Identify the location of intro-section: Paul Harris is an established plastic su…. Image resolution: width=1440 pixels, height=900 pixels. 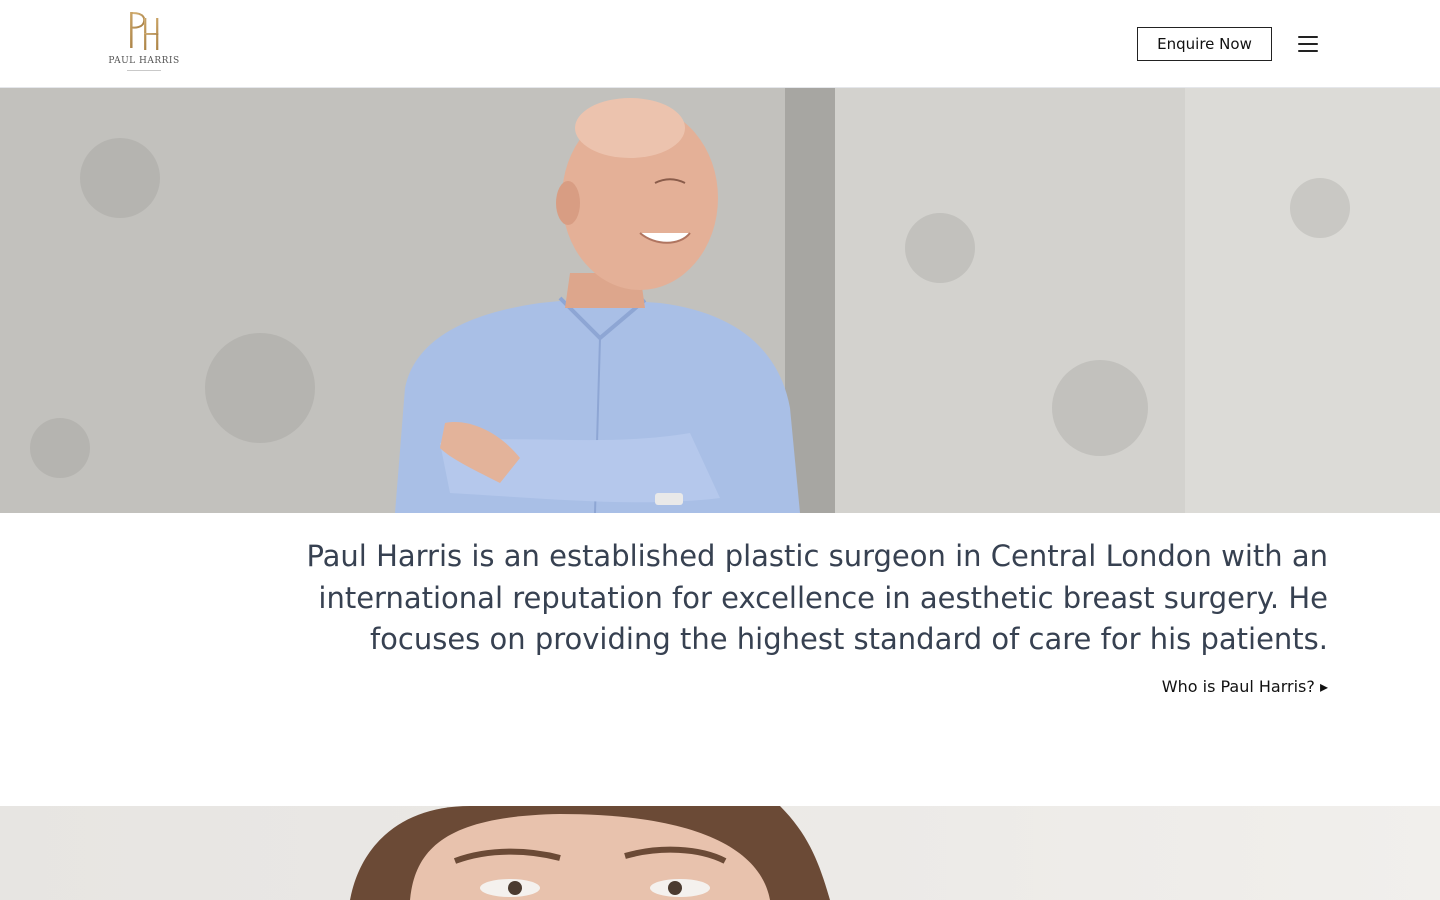
(814, 616).